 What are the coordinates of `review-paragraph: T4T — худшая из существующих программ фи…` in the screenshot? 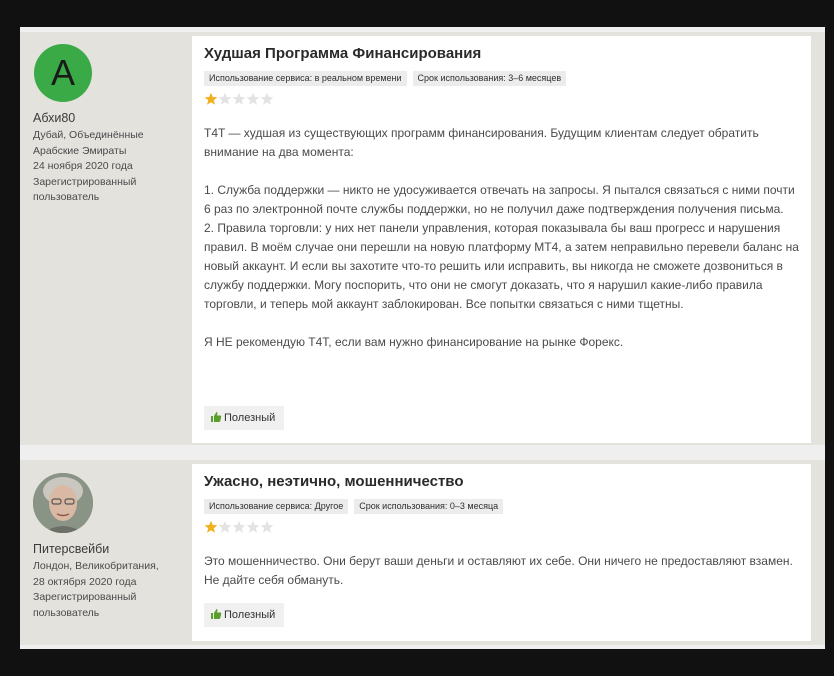 It's located at (481, 142).